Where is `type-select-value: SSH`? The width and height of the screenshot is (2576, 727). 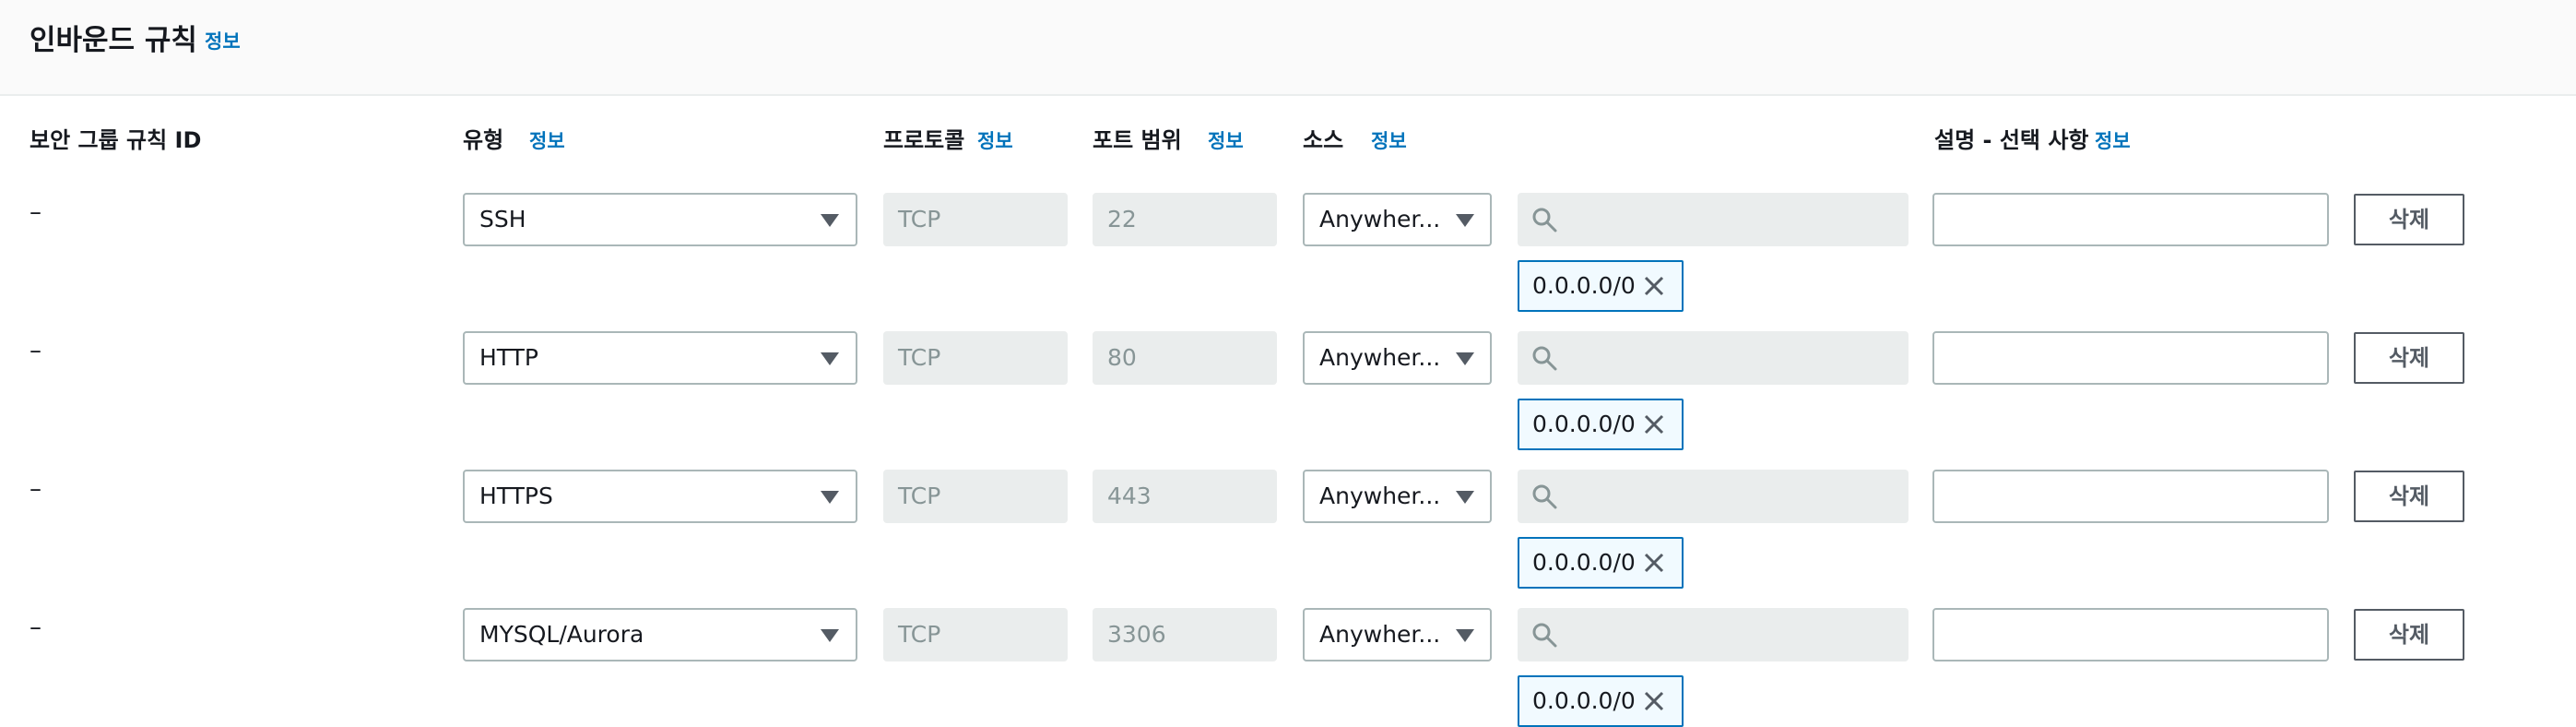
type-select-value: SSH is located at coordinates (502, 219).